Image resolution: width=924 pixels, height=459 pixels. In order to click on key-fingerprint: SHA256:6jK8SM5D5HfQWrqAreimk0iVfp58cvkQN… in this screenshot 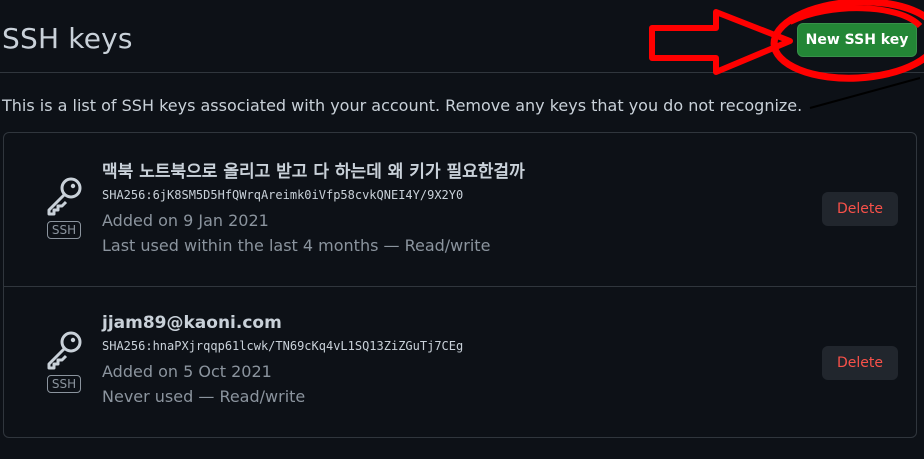, I will do `click(283, 195)`.